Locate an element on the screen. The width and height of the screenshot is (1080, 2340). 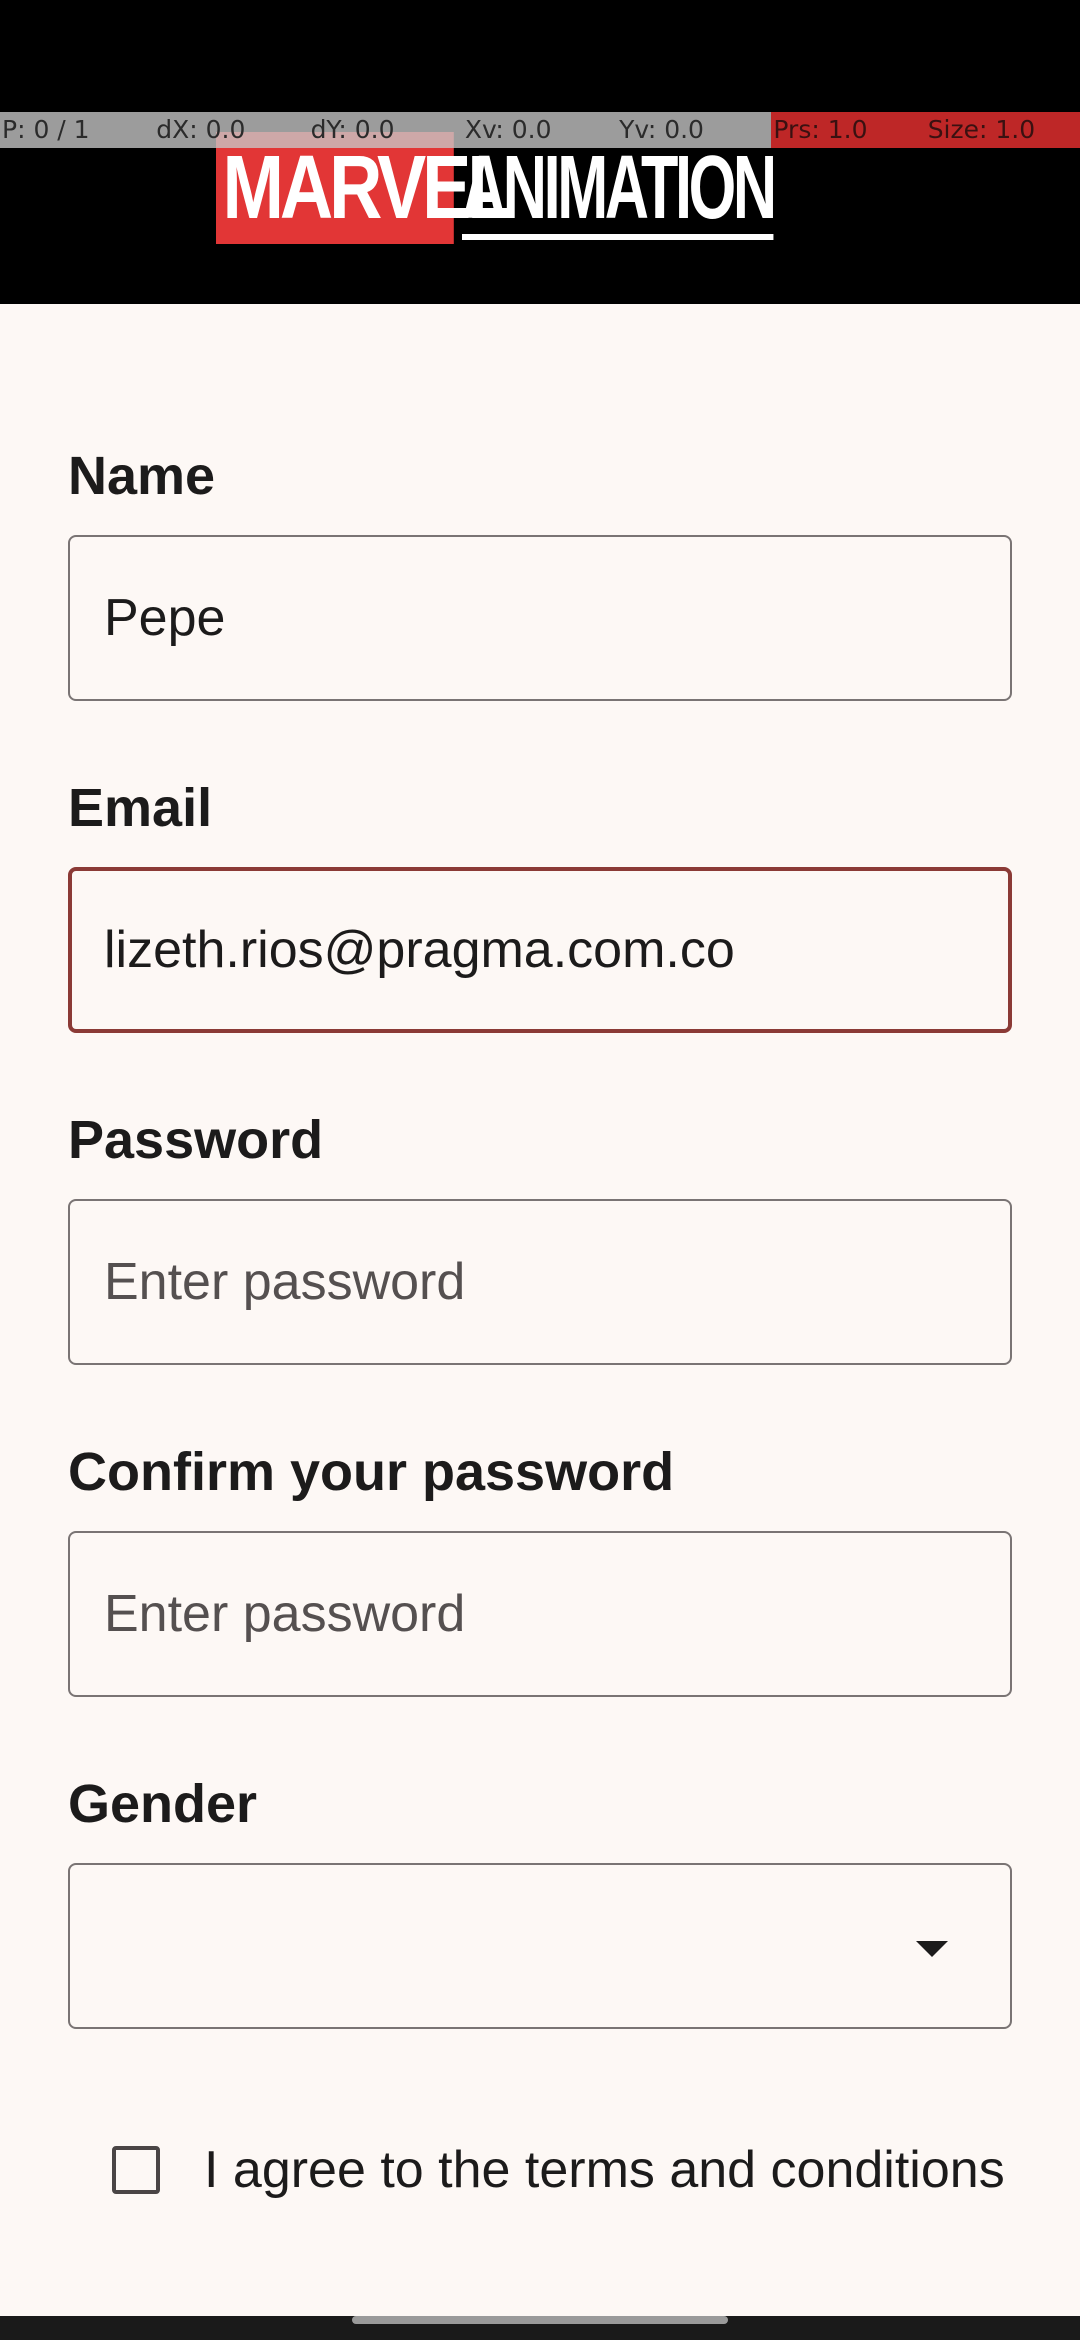
logo-animation-text: ANIMATION is located at coordinates (619, 186).